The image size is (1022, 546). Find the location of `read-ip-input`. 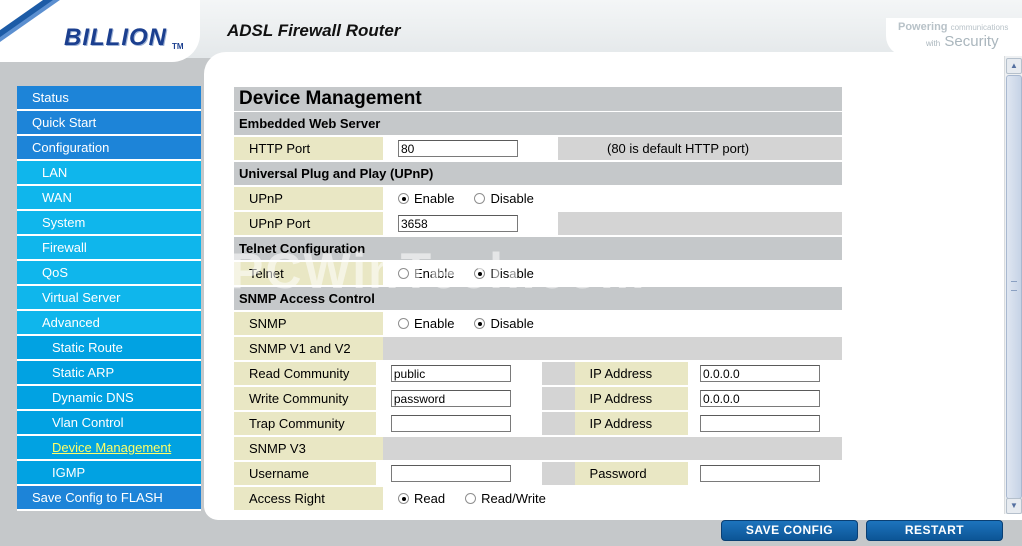

read-ip-input is located at coordinates (759, 373).